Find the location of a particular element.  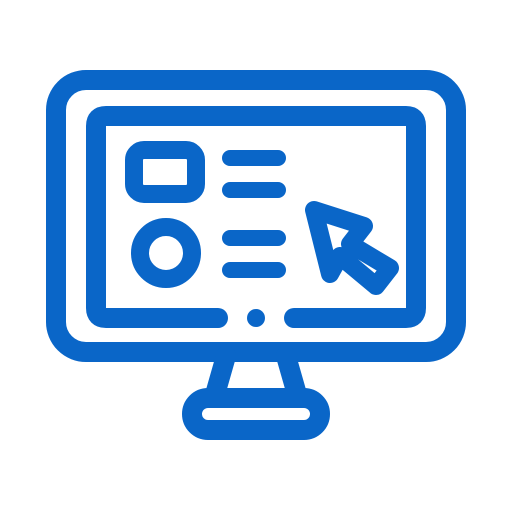

power-indicator-dot is located at coordinates (256, 318).